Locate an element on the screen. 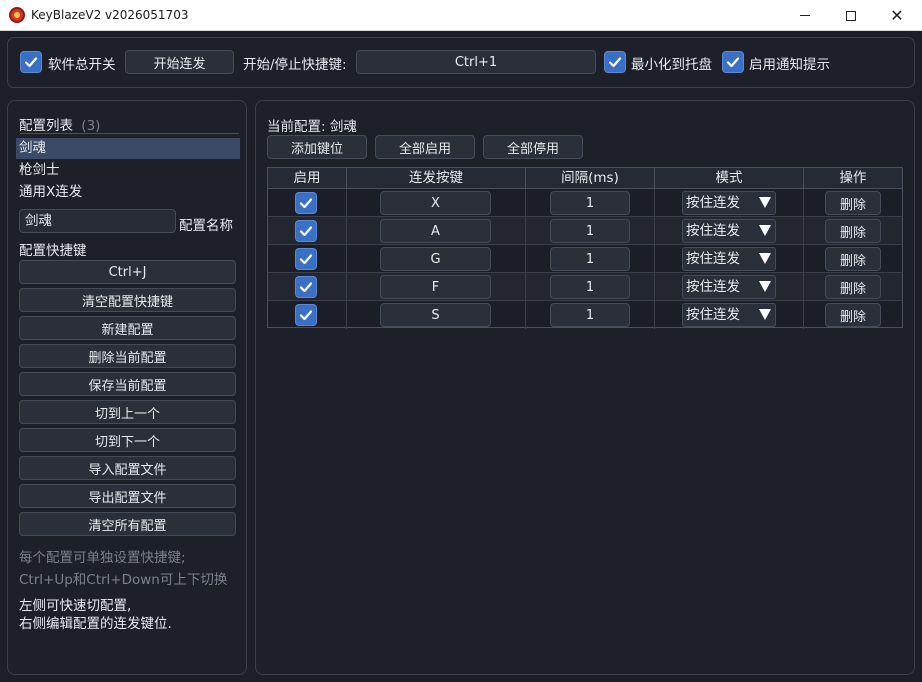 This screenshot has width=922, height=682. config-name-label: 配置名称 is located at coordinates (206, 226).